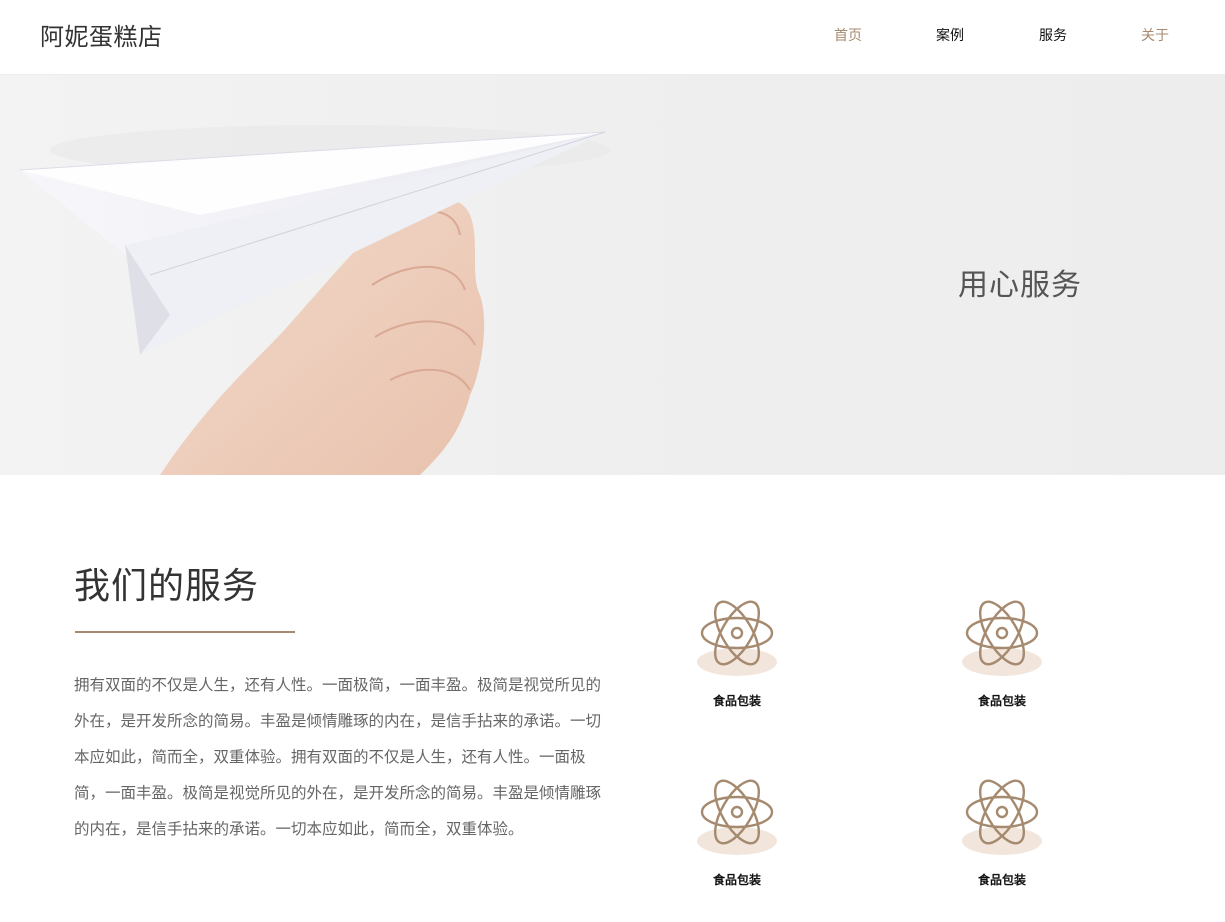 This screenshot has height=922, width=1225. Describe the element at coordinates (950, 35) in the screenshot. I see `nav-cases: 案例` at that location.